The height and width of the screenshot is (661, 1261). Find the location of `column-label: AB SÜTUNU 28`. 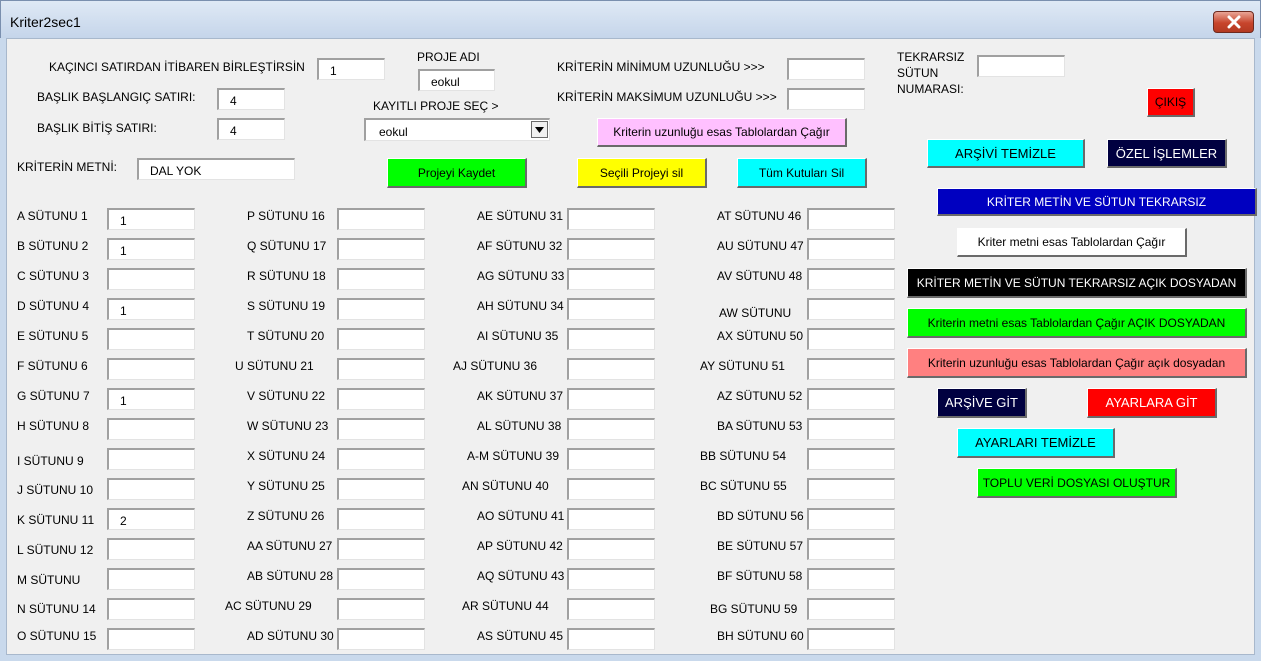

column-label: AB SÜTUNU 28 is located at coordinates (290, 576).